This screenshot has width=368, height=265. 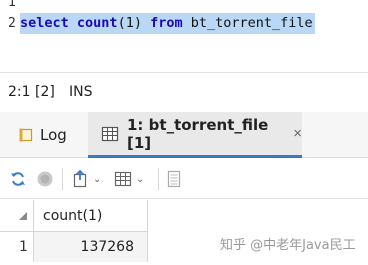 I want to click on keyword-from: from, so click(x=166, y=23).